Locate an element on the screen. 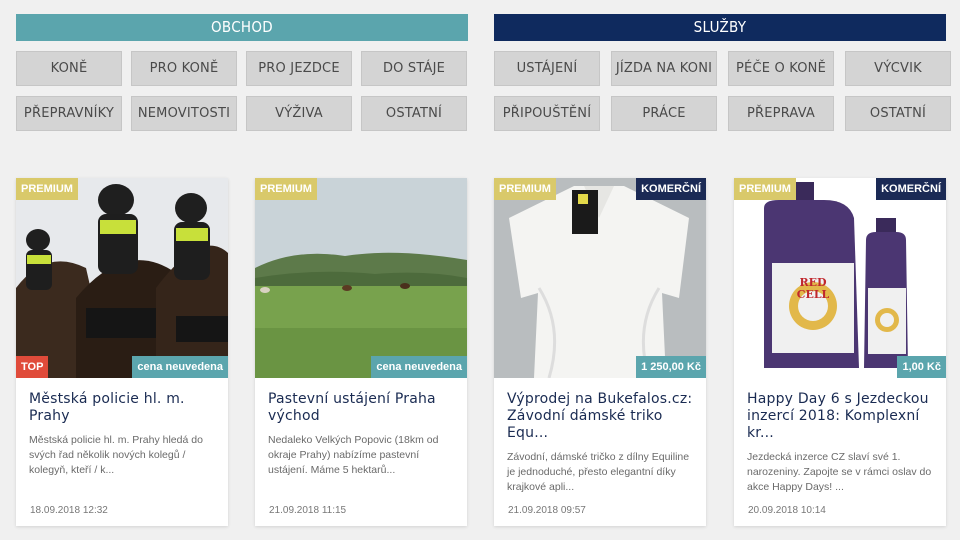 Image resolution: width=960 pixels, height=540 pixels. obchod-ostatni-button: OSTATNÍ is located at coordinates (414, 113).